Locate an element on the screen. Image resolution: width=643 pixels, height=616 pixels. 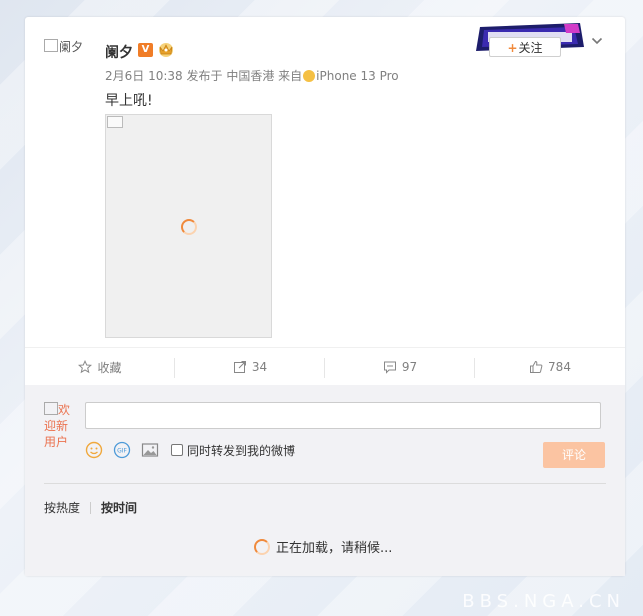
comment-tools: GIF 同时转发到我的微博 is located at coordinates (190, 450).